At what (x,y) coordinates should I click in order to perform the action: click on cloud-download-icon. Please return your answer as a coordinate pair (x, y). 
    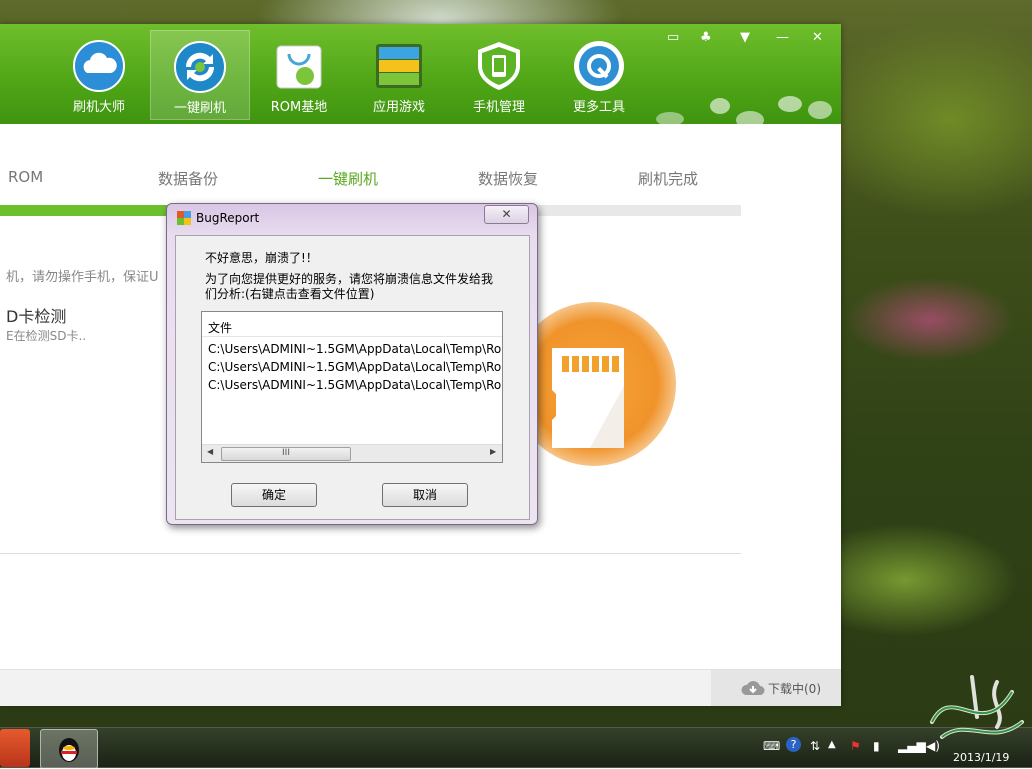
    Looking at the image, I should click on (753, 688).